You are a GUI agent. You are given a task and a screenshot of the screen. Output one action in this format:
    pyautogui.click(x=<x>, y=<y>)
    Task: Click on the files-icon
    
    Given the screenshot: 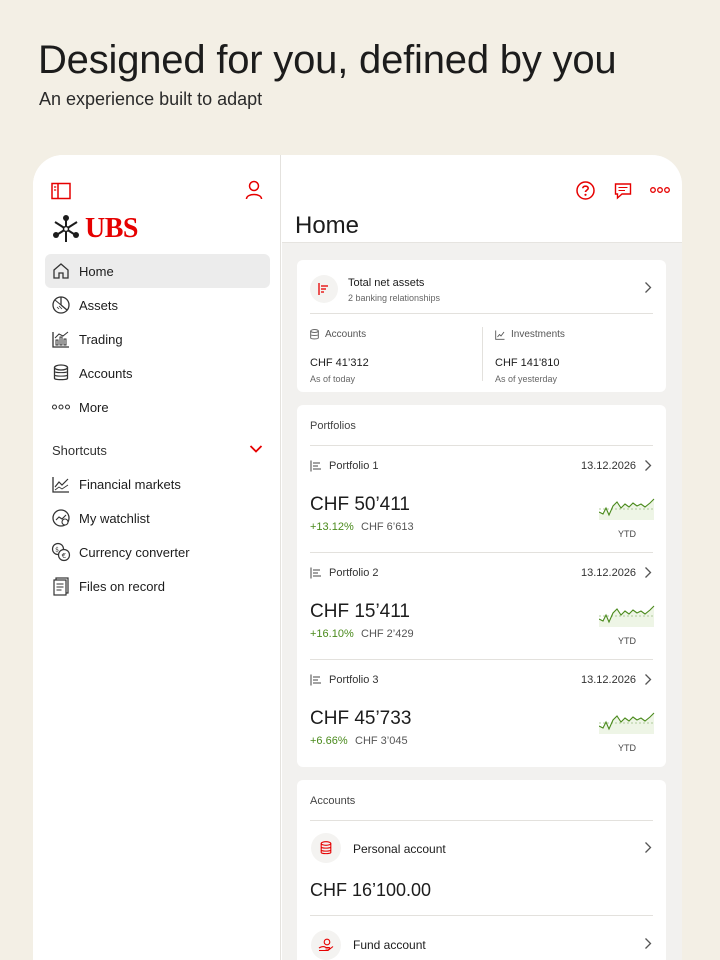 What is the action you would take?
    pyautogui.click(x=61, y=586)
    